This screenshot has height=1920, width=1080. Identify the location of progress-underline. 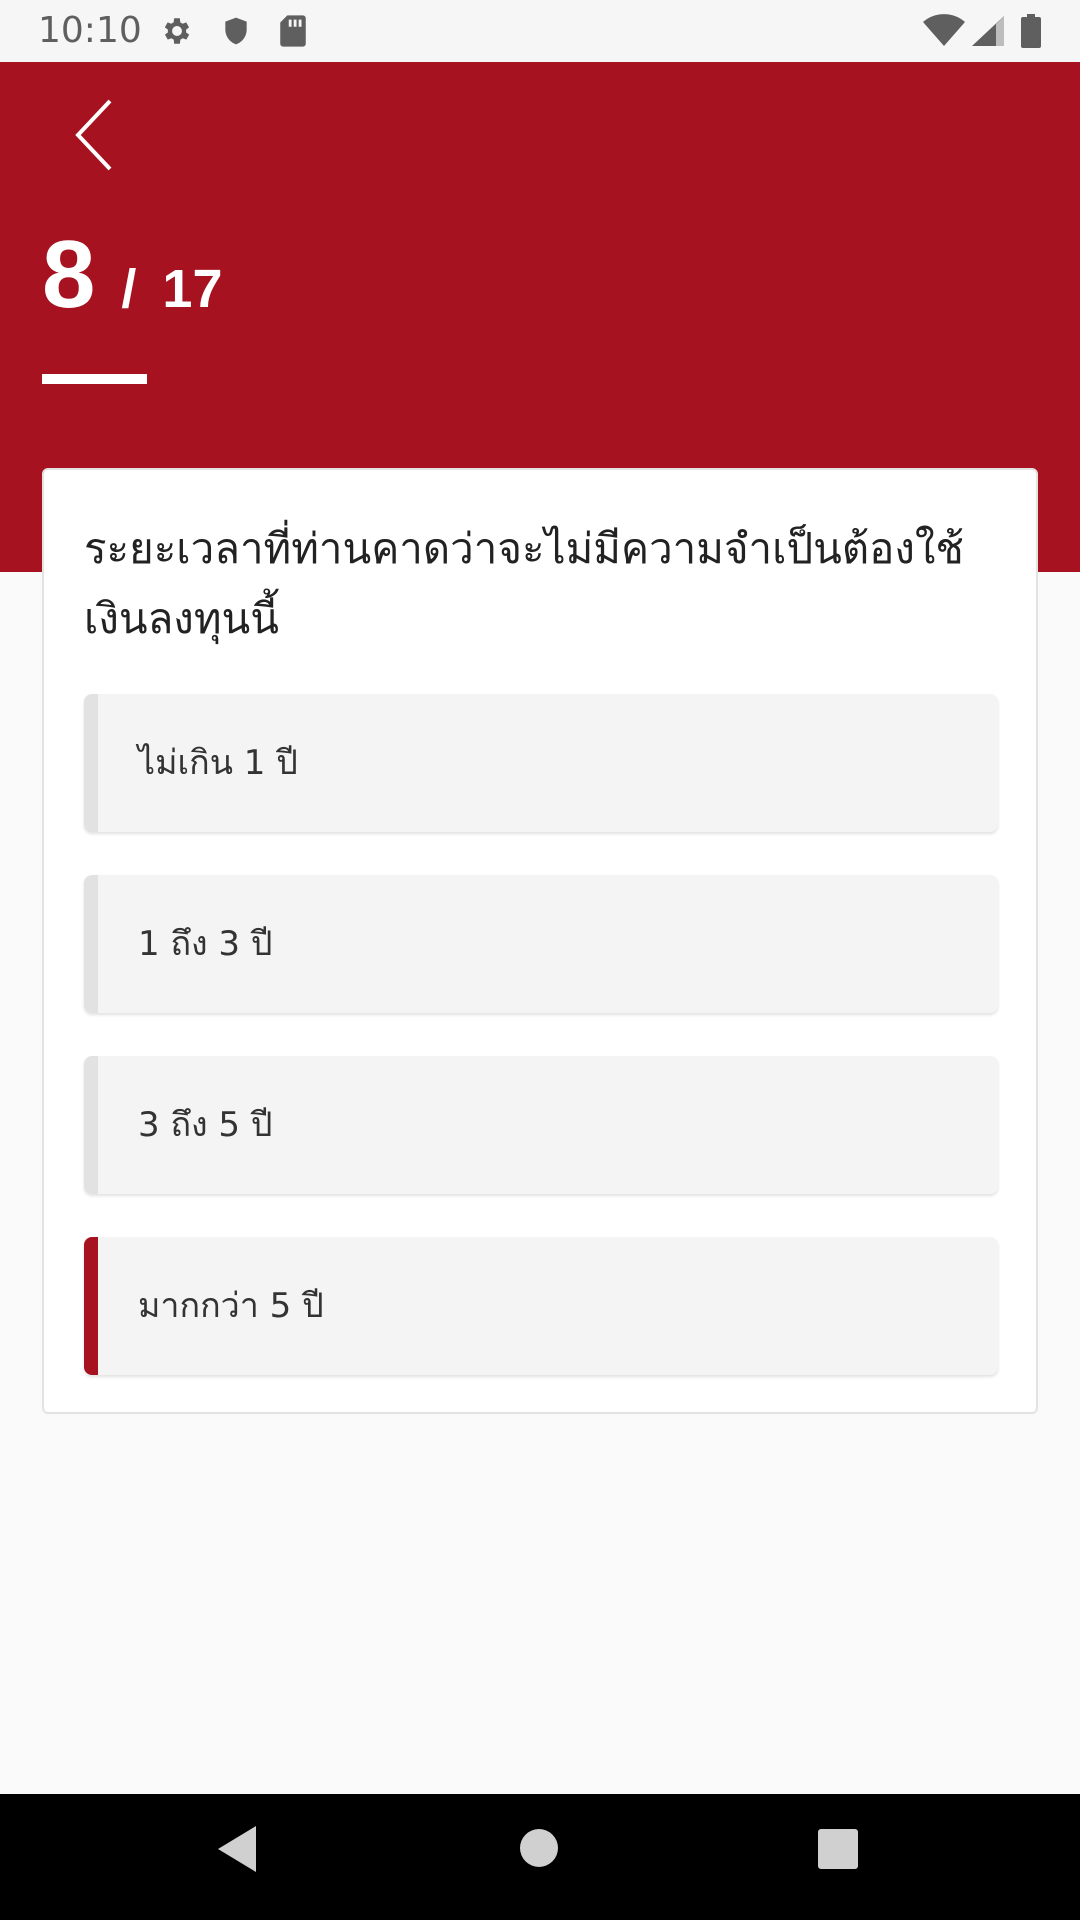
(94, 379).